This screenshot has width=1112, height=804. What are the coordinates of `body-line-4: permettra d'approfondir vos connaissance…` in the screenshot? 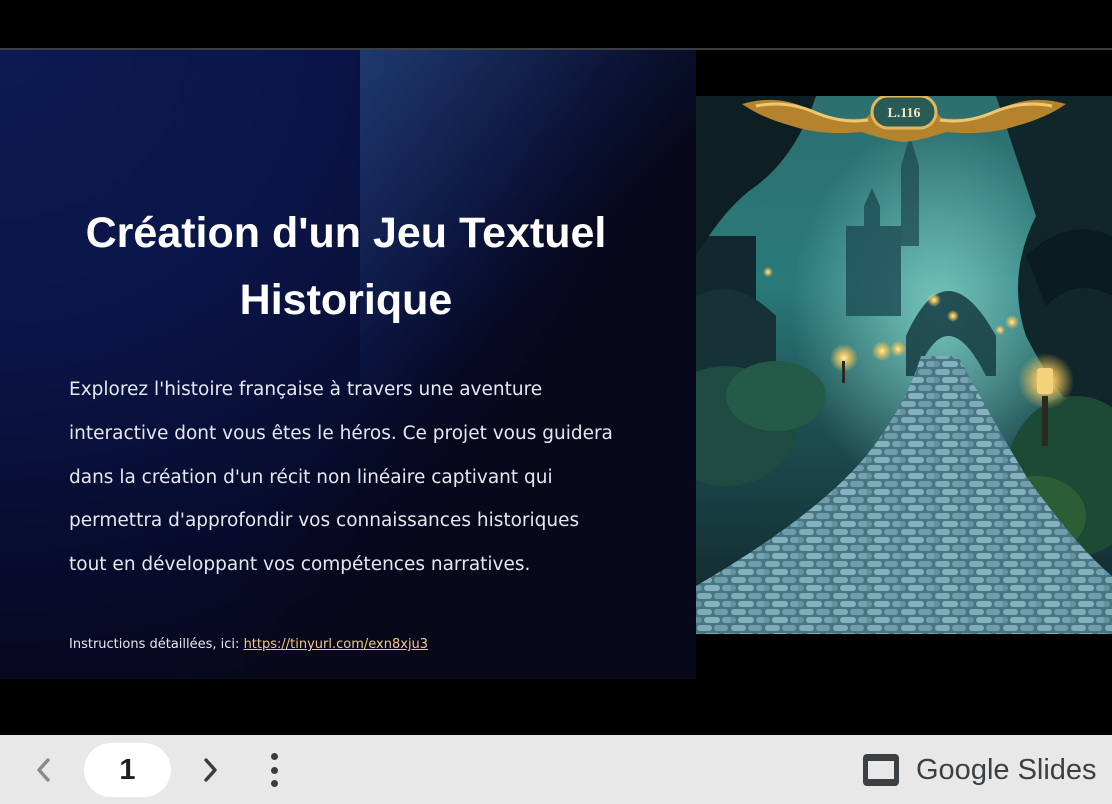 It's located at (324, 521).